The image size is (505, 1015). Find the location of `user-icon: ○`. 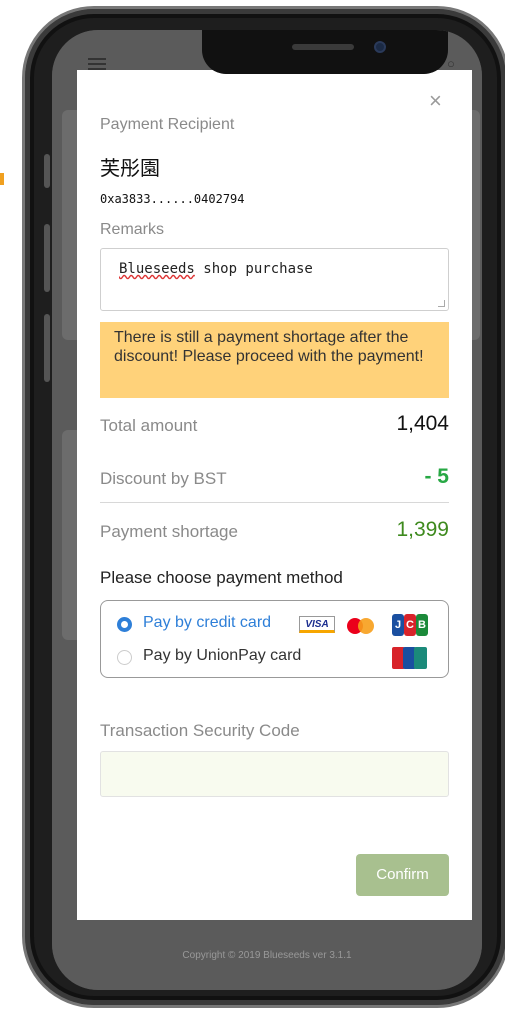

user-icon: ○ is located at coordinates (451, 63).